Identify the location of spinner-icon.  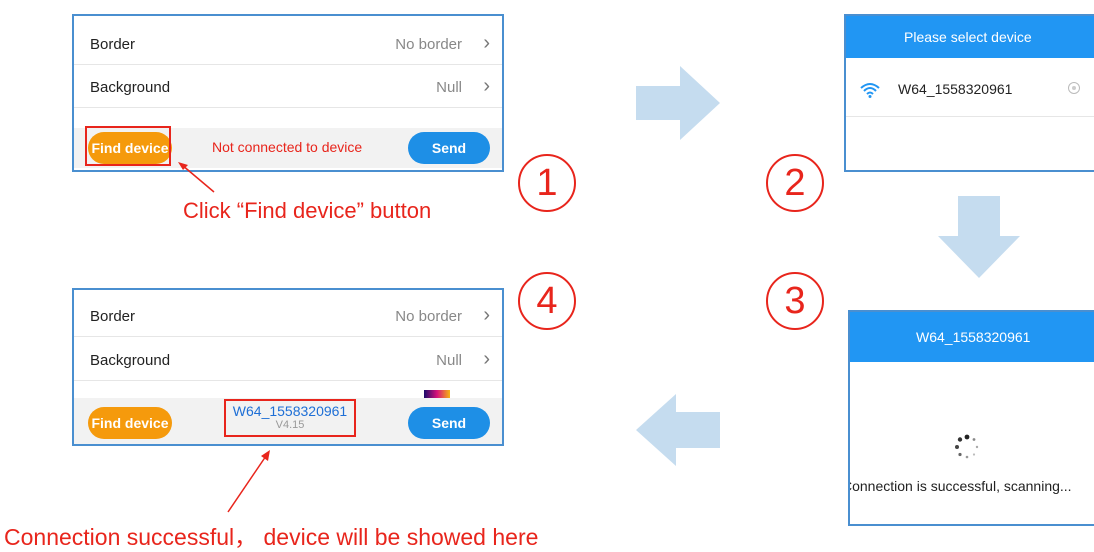
(967, 446).